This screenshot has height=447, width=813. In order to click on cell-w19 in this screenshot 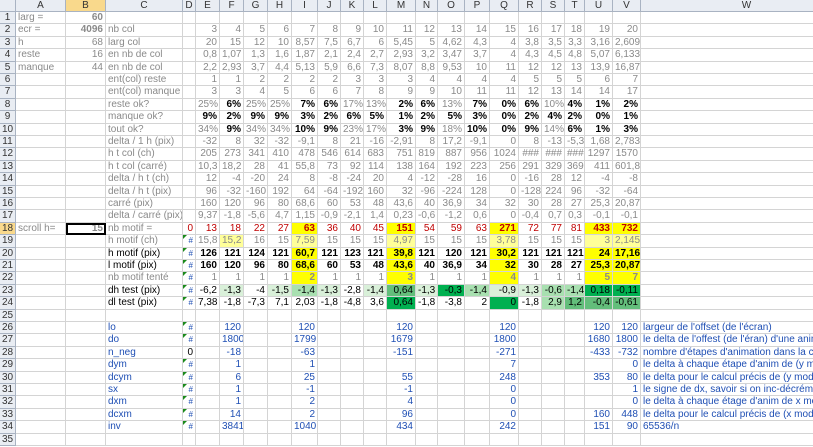, I will do `click(727, 241)`.